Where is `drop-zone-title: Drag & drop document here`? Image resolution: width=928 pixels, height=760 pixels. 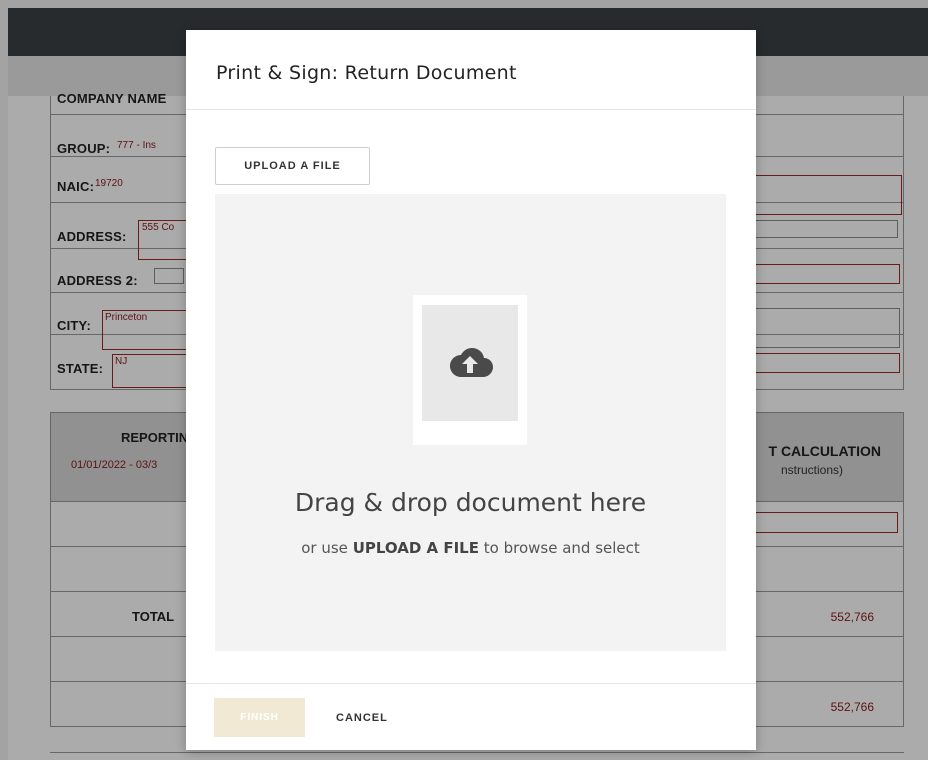
drop-zone-title: Drag & drop document here is located at coordinates (470, 502).